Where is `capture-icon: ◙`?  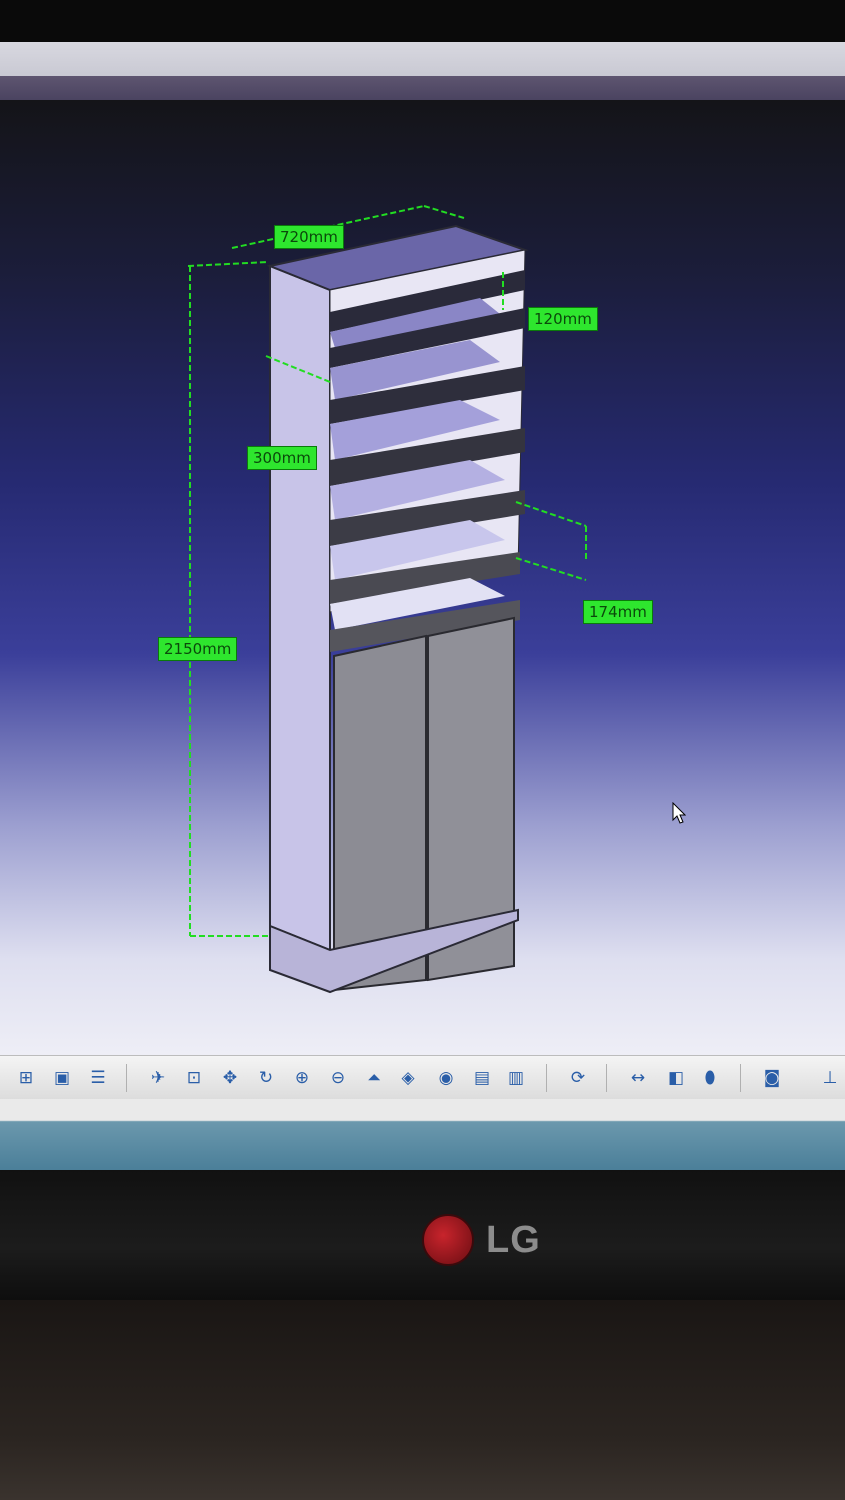 capture-icon: ◙ is located at coordinates (772, 1078).